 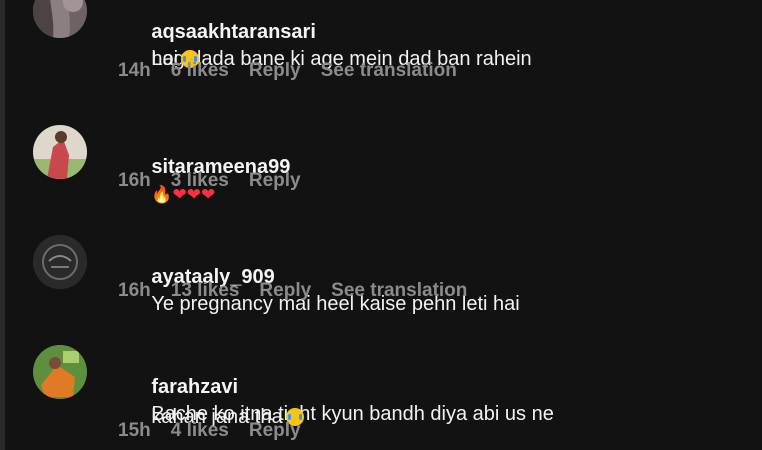 I want to click on comment-meta: 16h 13 likes Reply See translation, so click(x=292, y=291).